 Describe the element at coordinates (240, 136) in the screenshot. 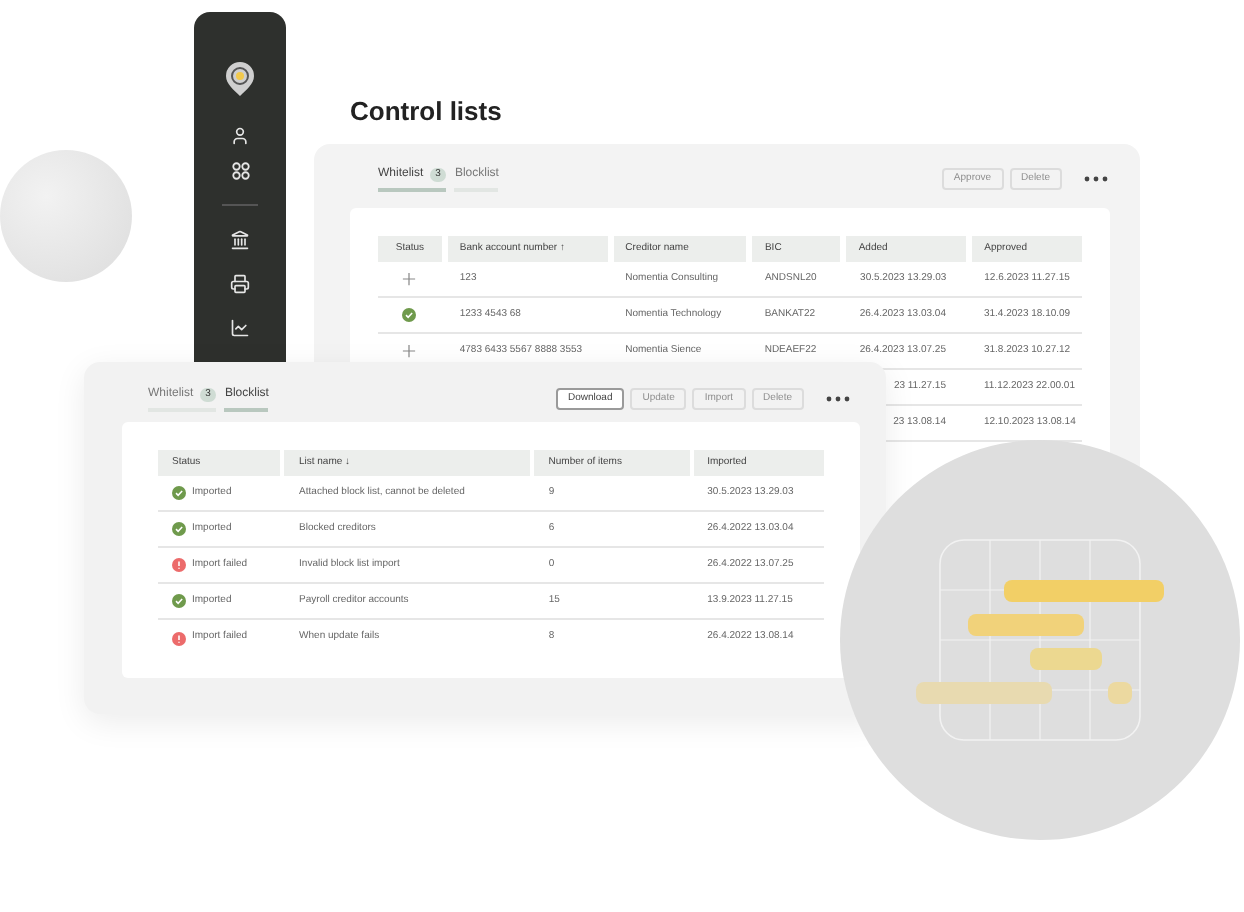

I see `user-icon` at that location.